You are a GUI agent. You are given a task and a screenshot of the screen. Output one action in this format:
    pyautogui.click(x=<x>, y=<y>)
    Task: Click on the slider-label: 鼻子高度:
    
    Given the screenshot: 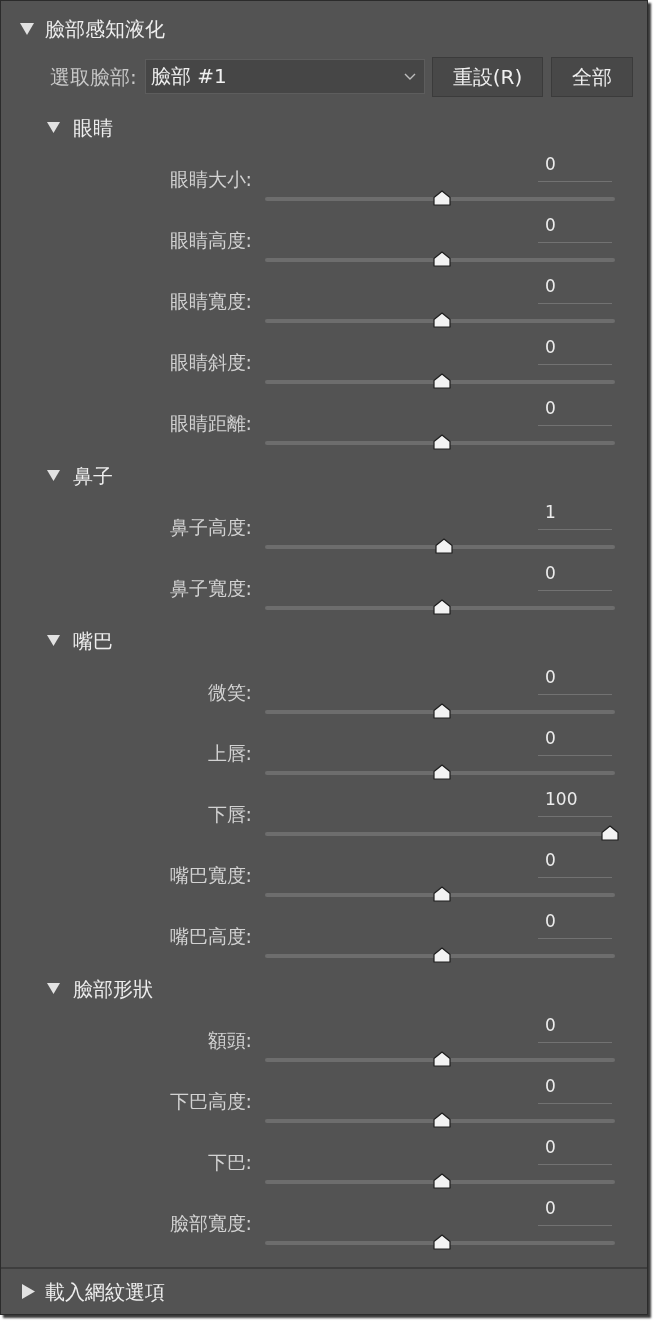 What is the action you would take?
    pyautogui.click(x=210, y=527)
    